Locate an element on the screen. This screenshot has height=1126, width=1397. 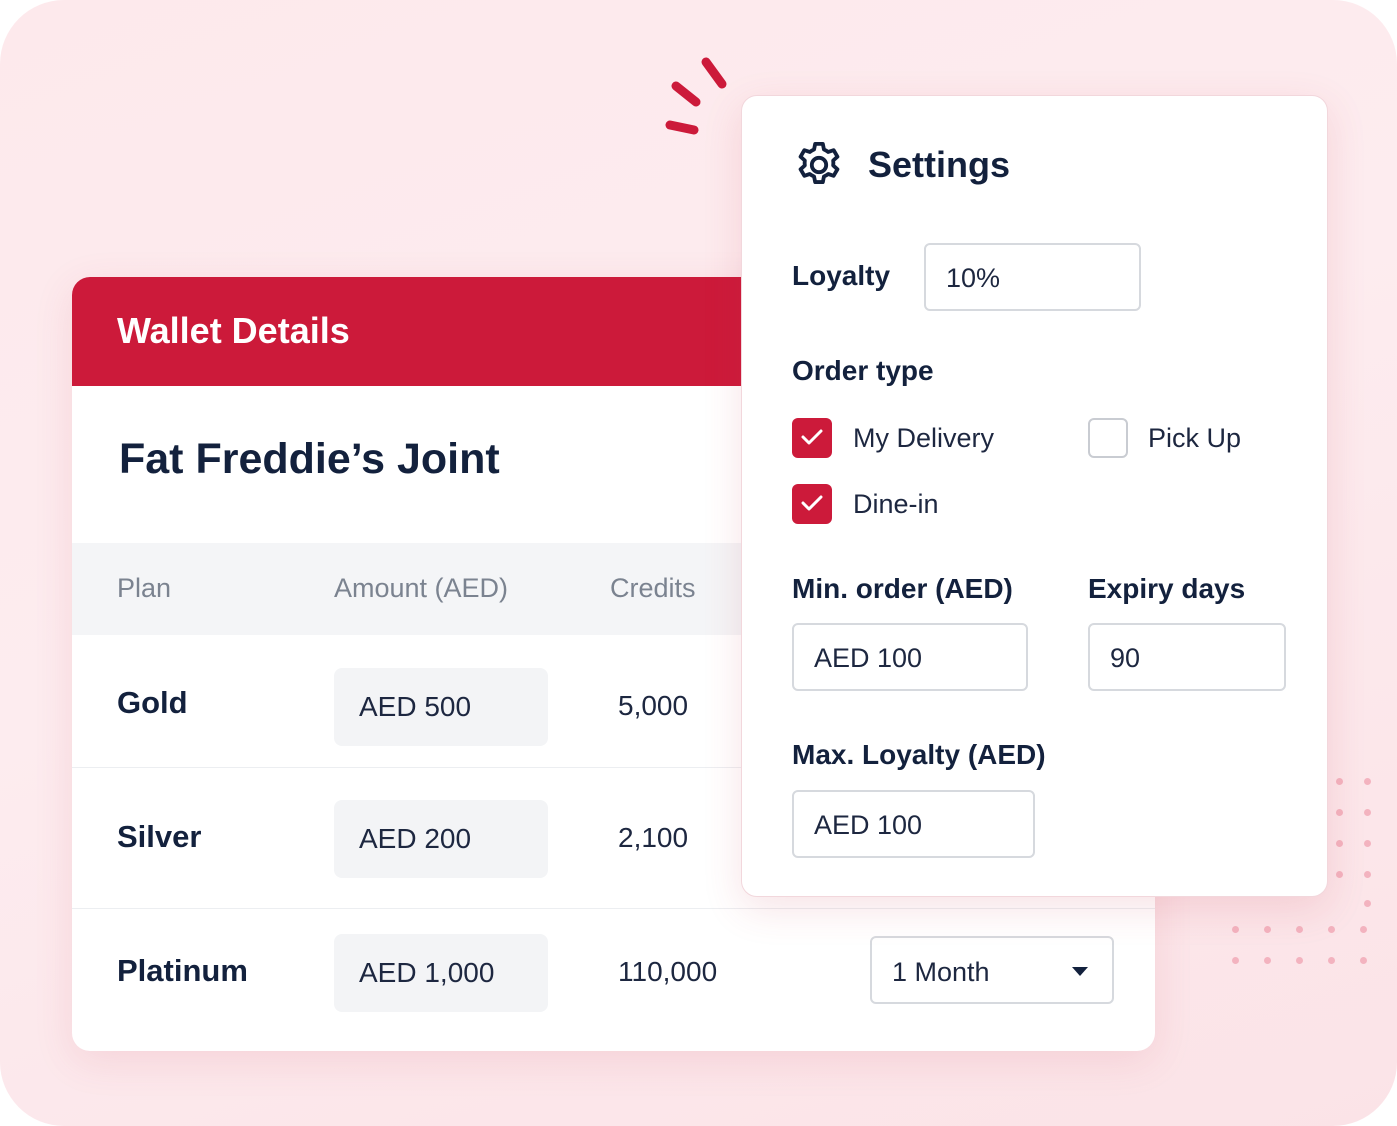
min-order-input: AED 100 is located at coordinates (910, 657).